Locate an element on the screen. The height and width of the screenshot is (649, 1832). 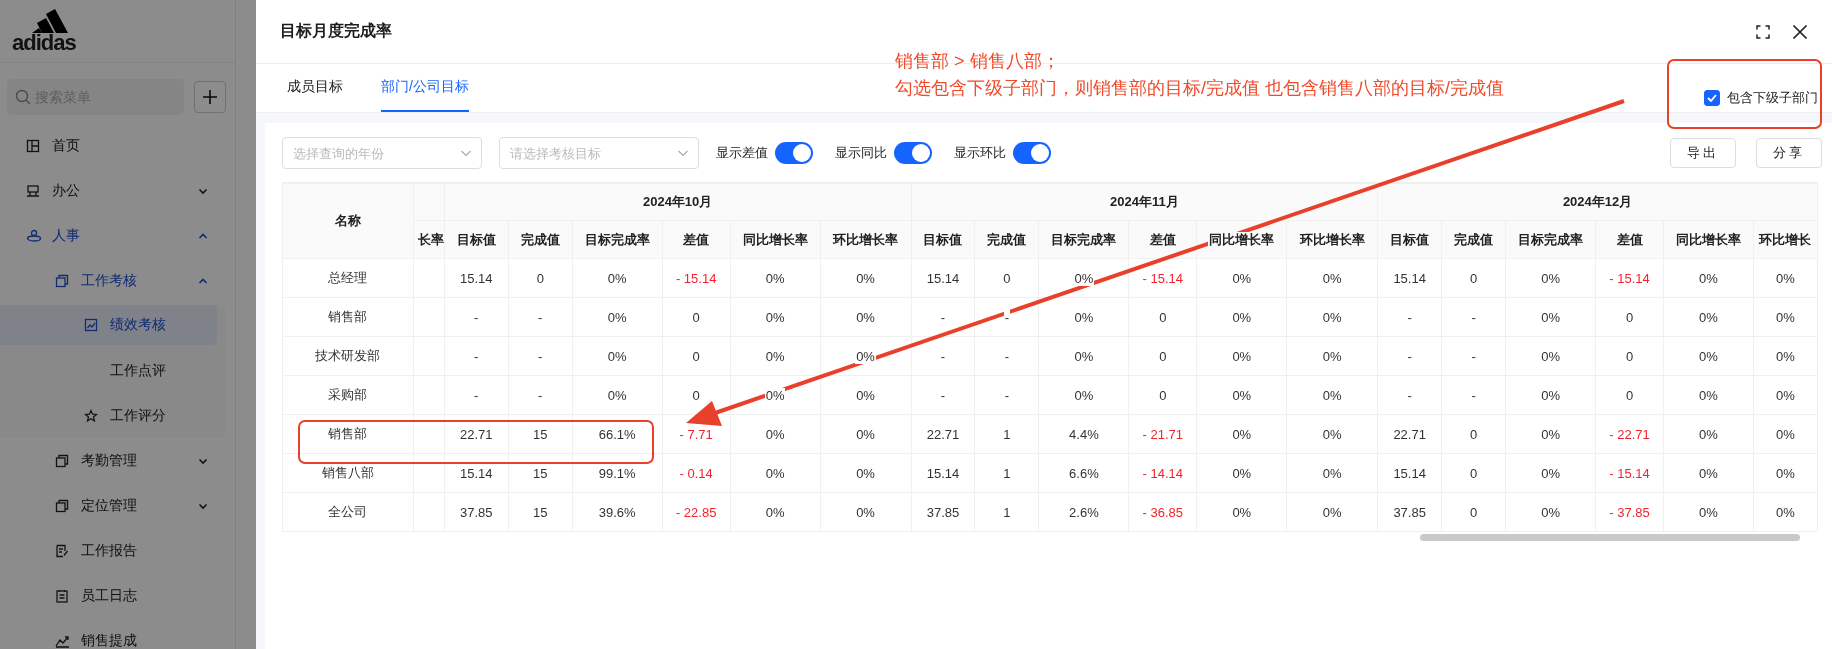
stacked-squares-icon is located at coordinates (62, 505).